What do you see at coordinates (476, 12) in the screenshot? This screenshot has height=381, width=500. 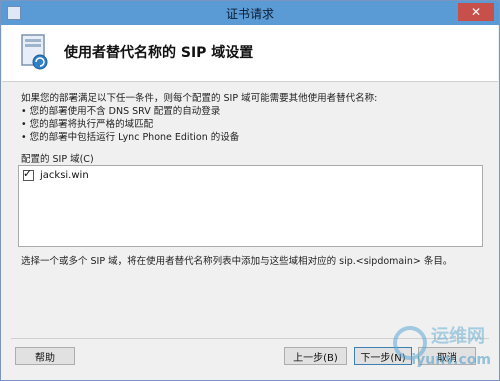 I see `close-button: ✕` at bounding box center [476, 12].